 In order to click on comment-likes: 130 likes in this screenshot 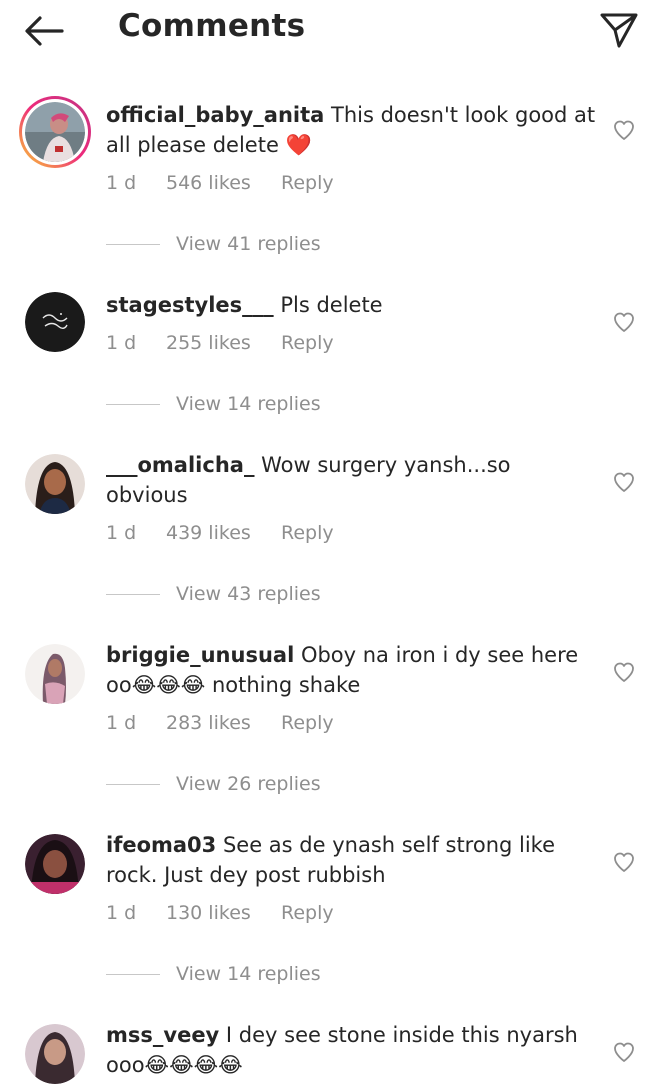, I will do `click(223, 913)`.